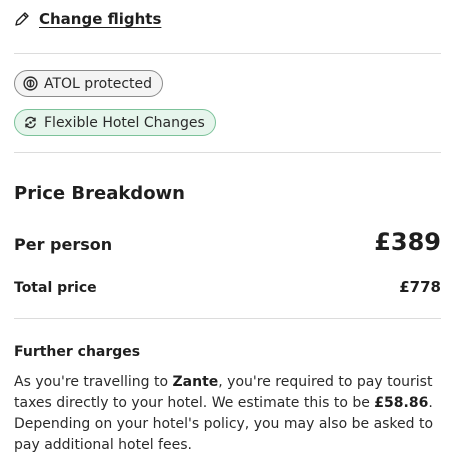  Describe the element at coordinates (98, 83) in the screenshot. I see `atol-protected-label: ATOL protected` at that location.